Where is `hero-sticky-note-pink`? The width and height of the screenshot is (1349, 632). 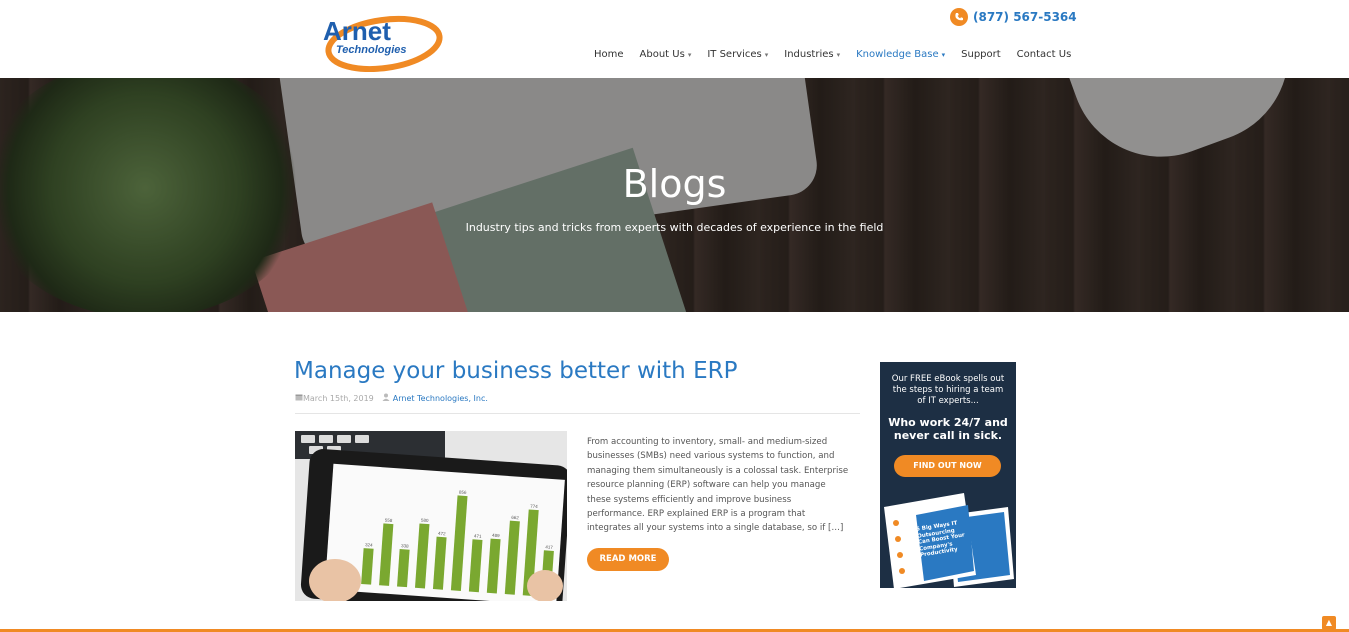 hero-sticky-note-pink is located at coordinates (365, 257).